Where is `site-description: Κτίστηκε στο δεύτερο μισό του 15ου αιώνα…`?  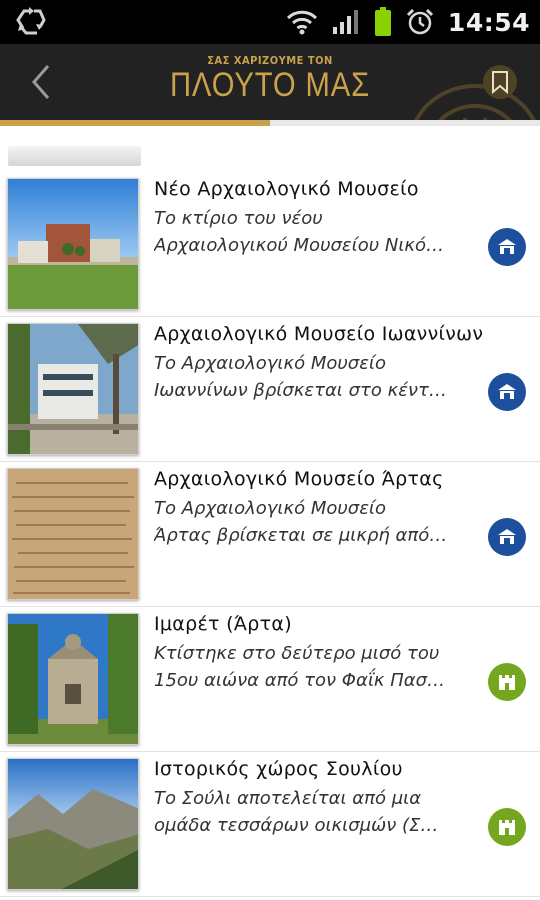 site-description: Κτίστηκε στο δεύτερο μισό του 15ου αιώνα… is located at coordinates (300, 667).